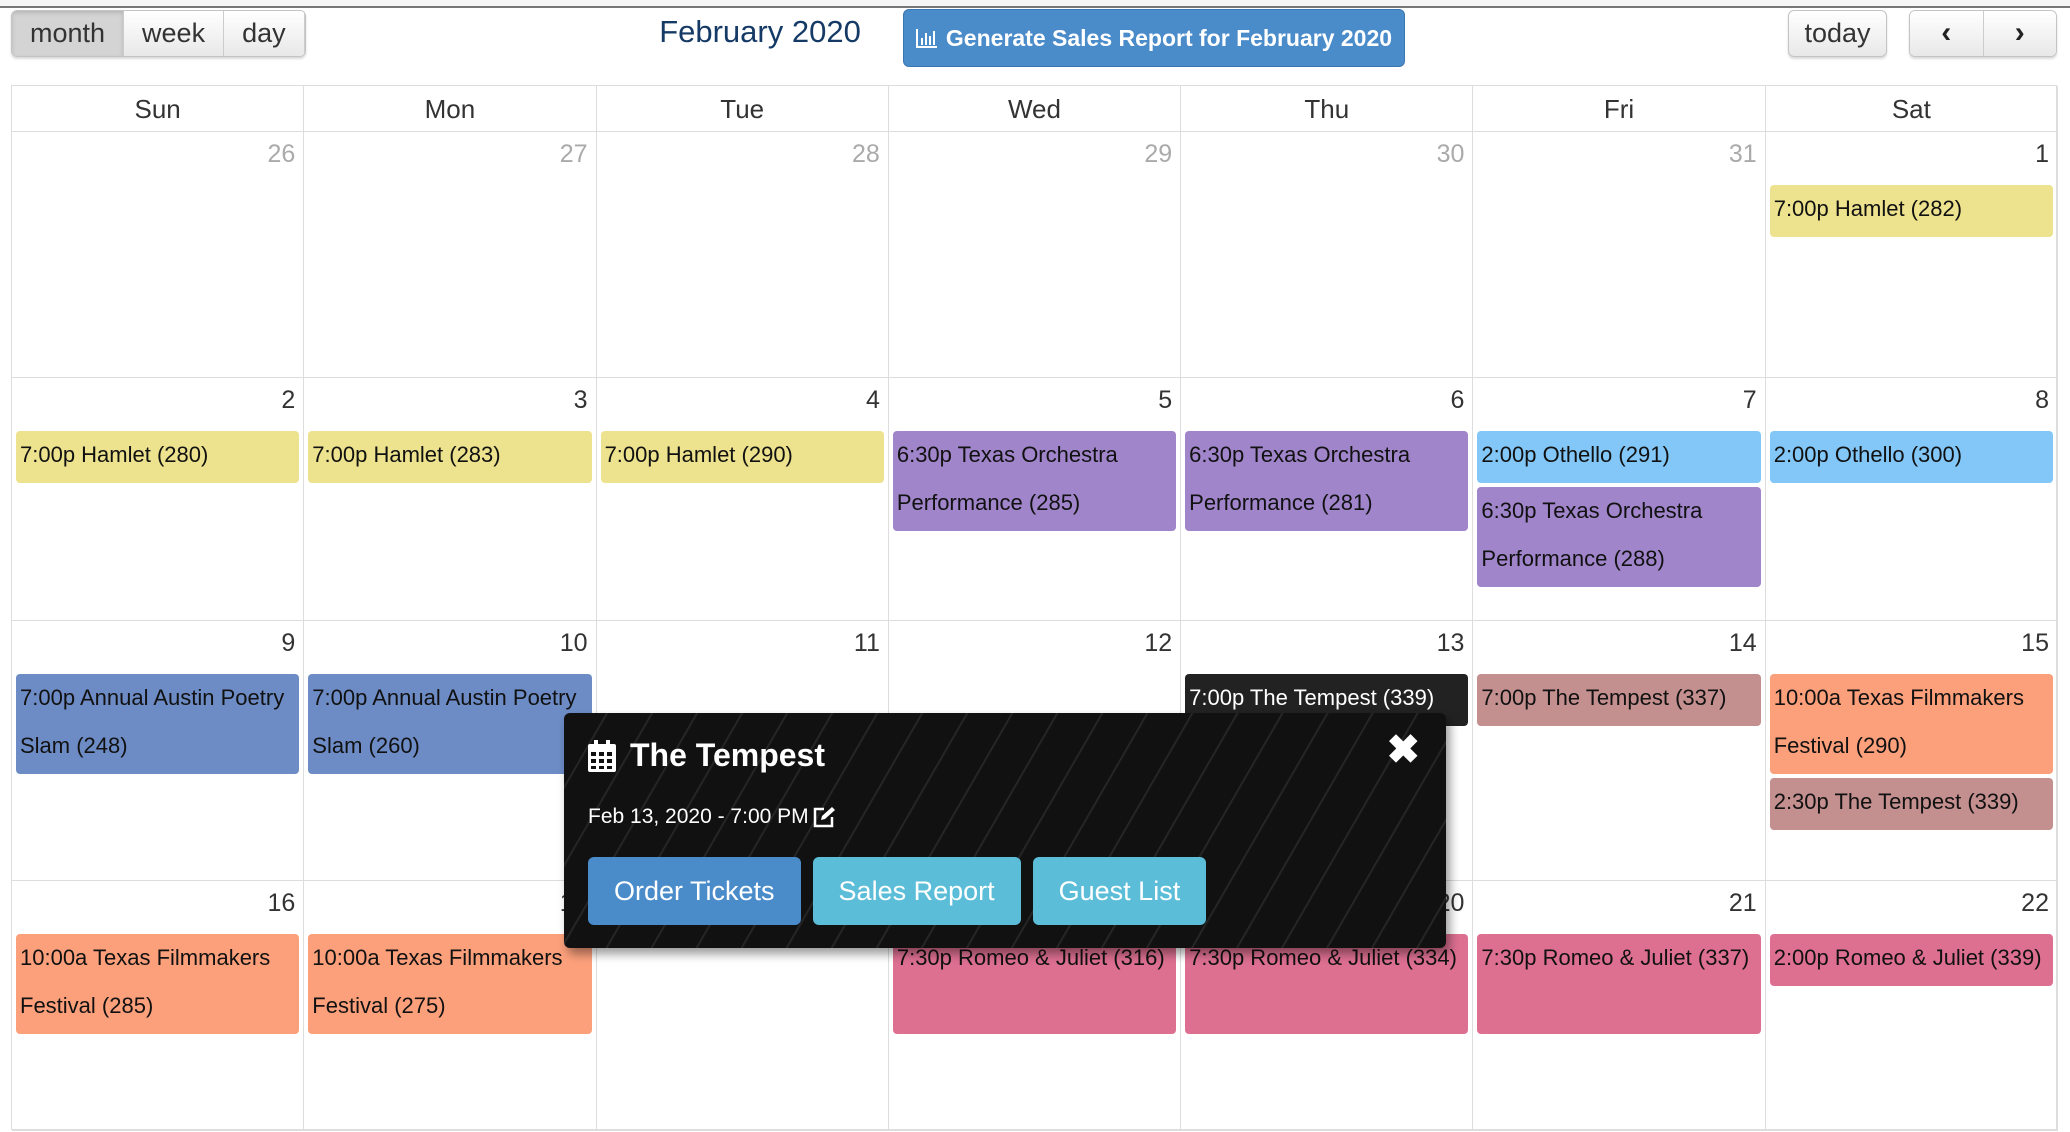 The image size is (2070, 1132). I want to click on close-icon: ✖, so click(1403, 750).